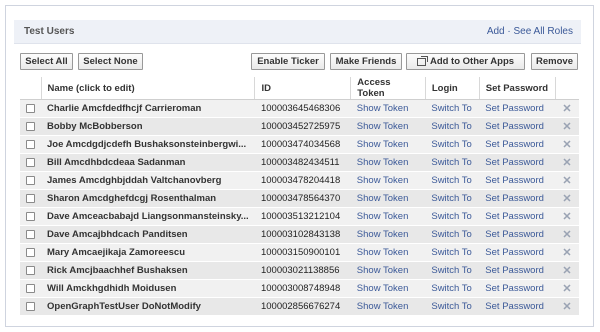 The height and width of the screenshot is (332, 600). I want to click on column-header-id: ID, so click(303, 88).